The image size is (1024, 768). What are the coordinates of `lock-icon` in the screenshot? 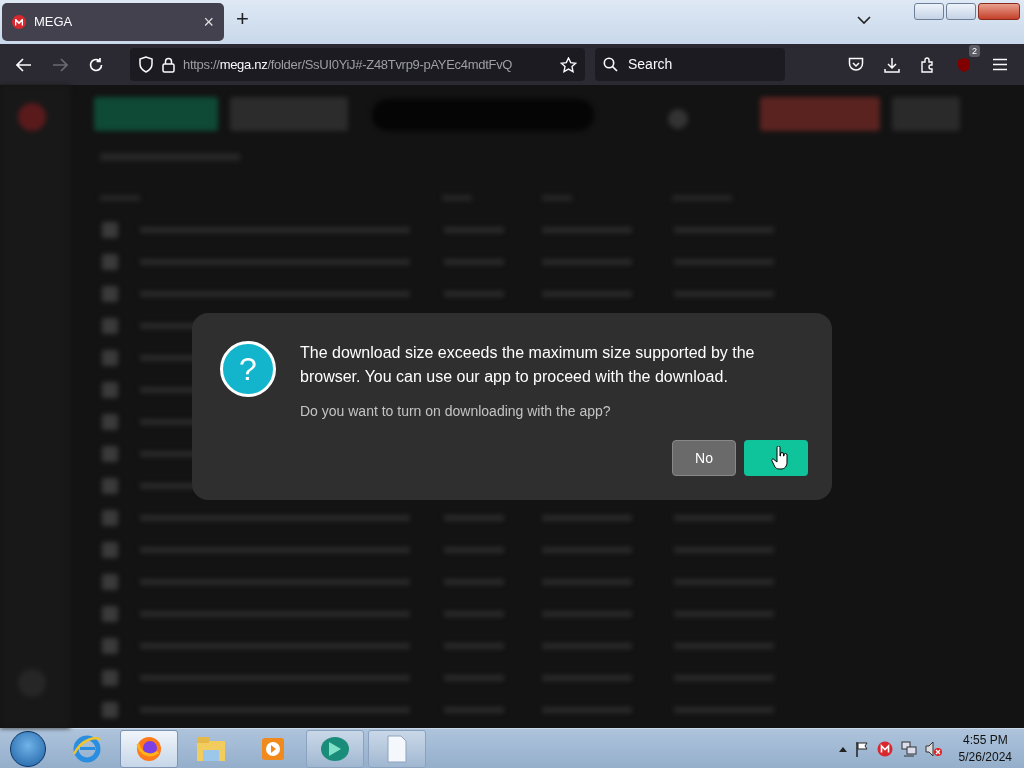 It's located at (168, 64).